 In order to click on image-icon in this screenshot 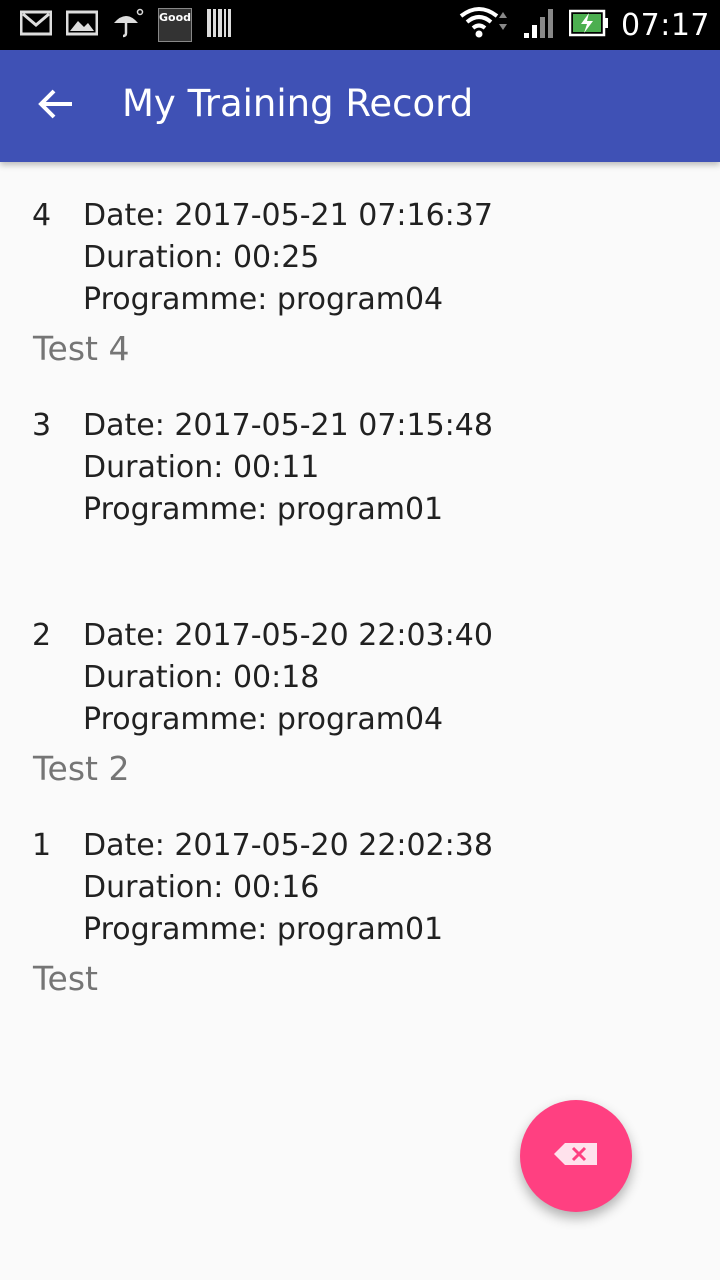, I will do `click(82, 25)`.